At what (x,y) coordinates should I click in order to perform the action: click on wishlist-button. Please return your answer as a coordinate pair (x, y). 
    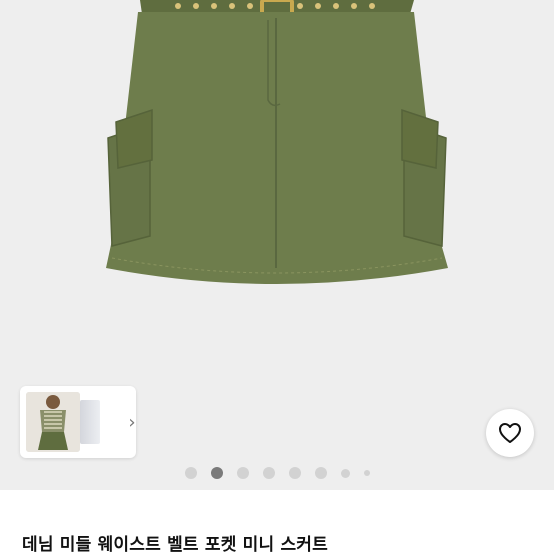
    Looking at the image, I should click on (510, 433).